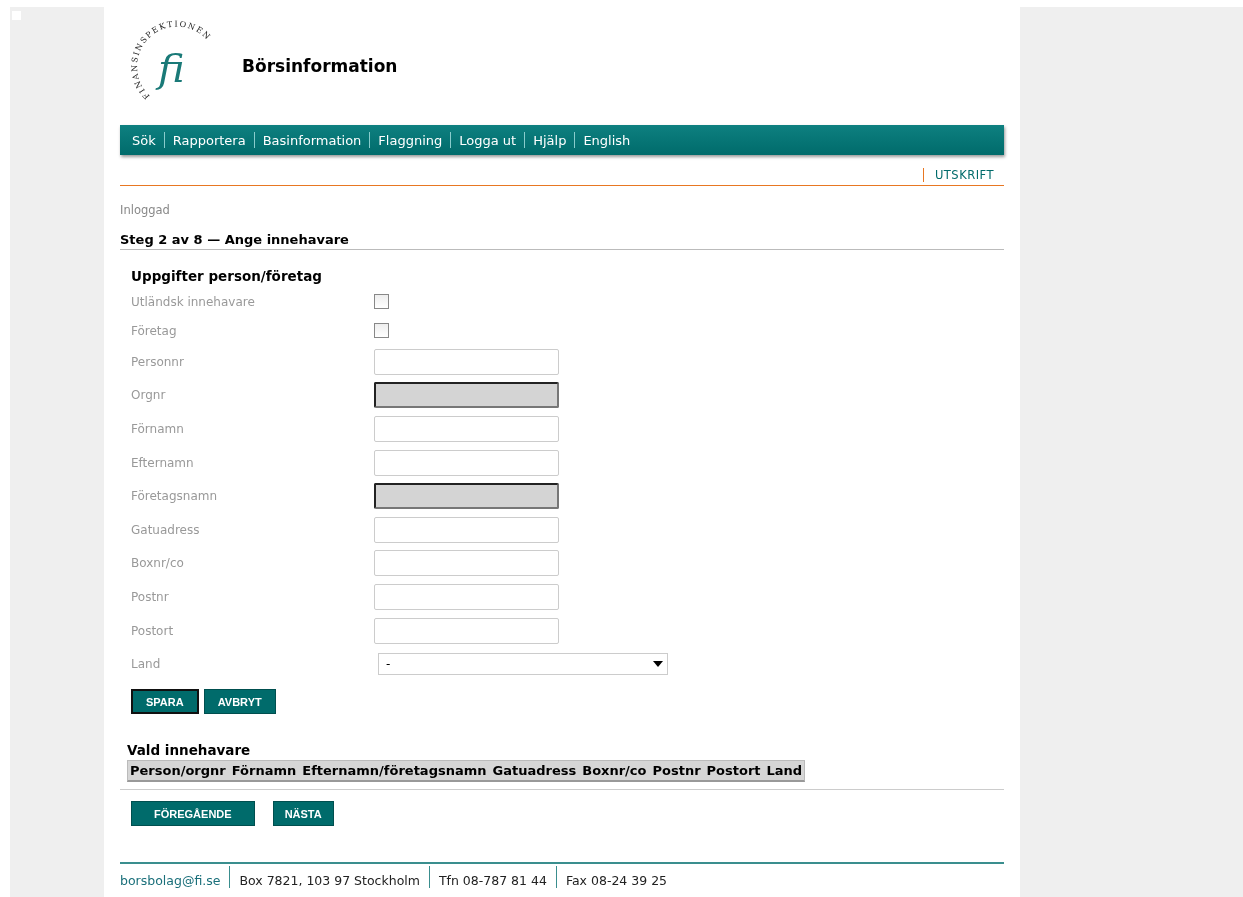 The height and width of the screenshot is (897, 1243). Describe the element at coordinates (166, 529) in the screenshot. I see `field-label: Gatuadress` at that location.